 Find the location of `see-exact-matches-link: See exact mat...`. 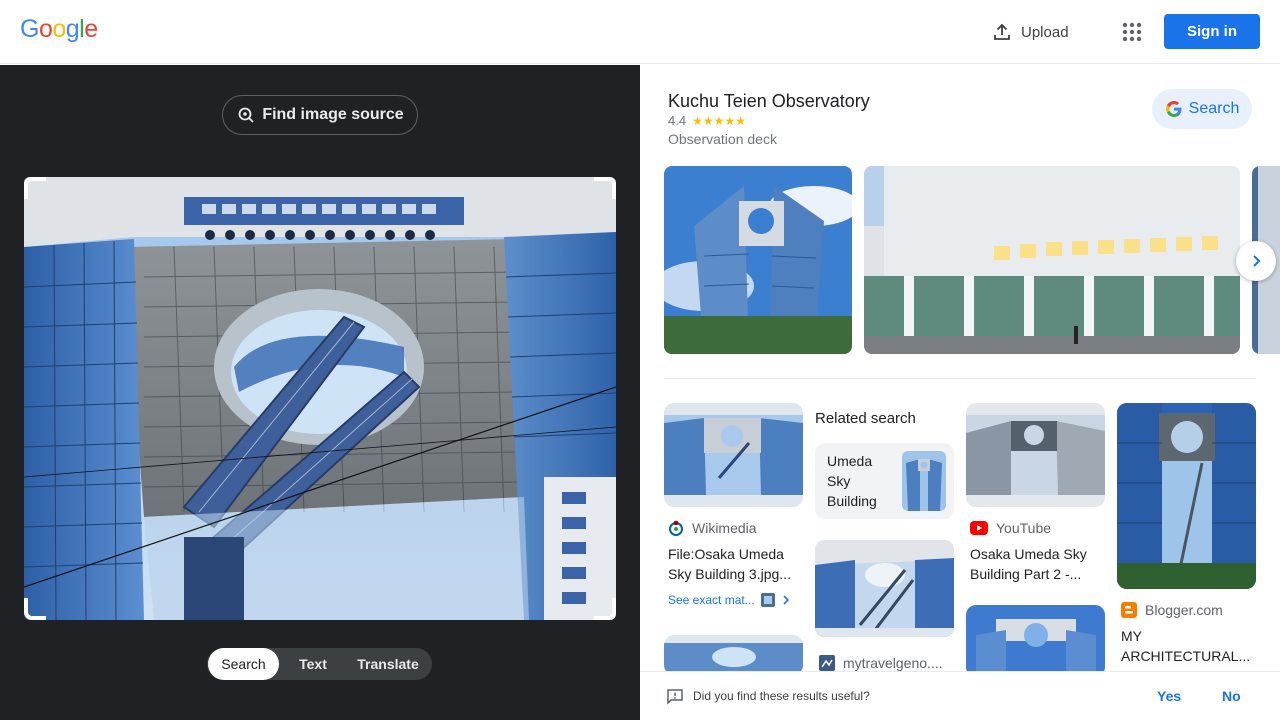

see-exact-matches-link: See exact mat... is located at coordinates (729, 600).